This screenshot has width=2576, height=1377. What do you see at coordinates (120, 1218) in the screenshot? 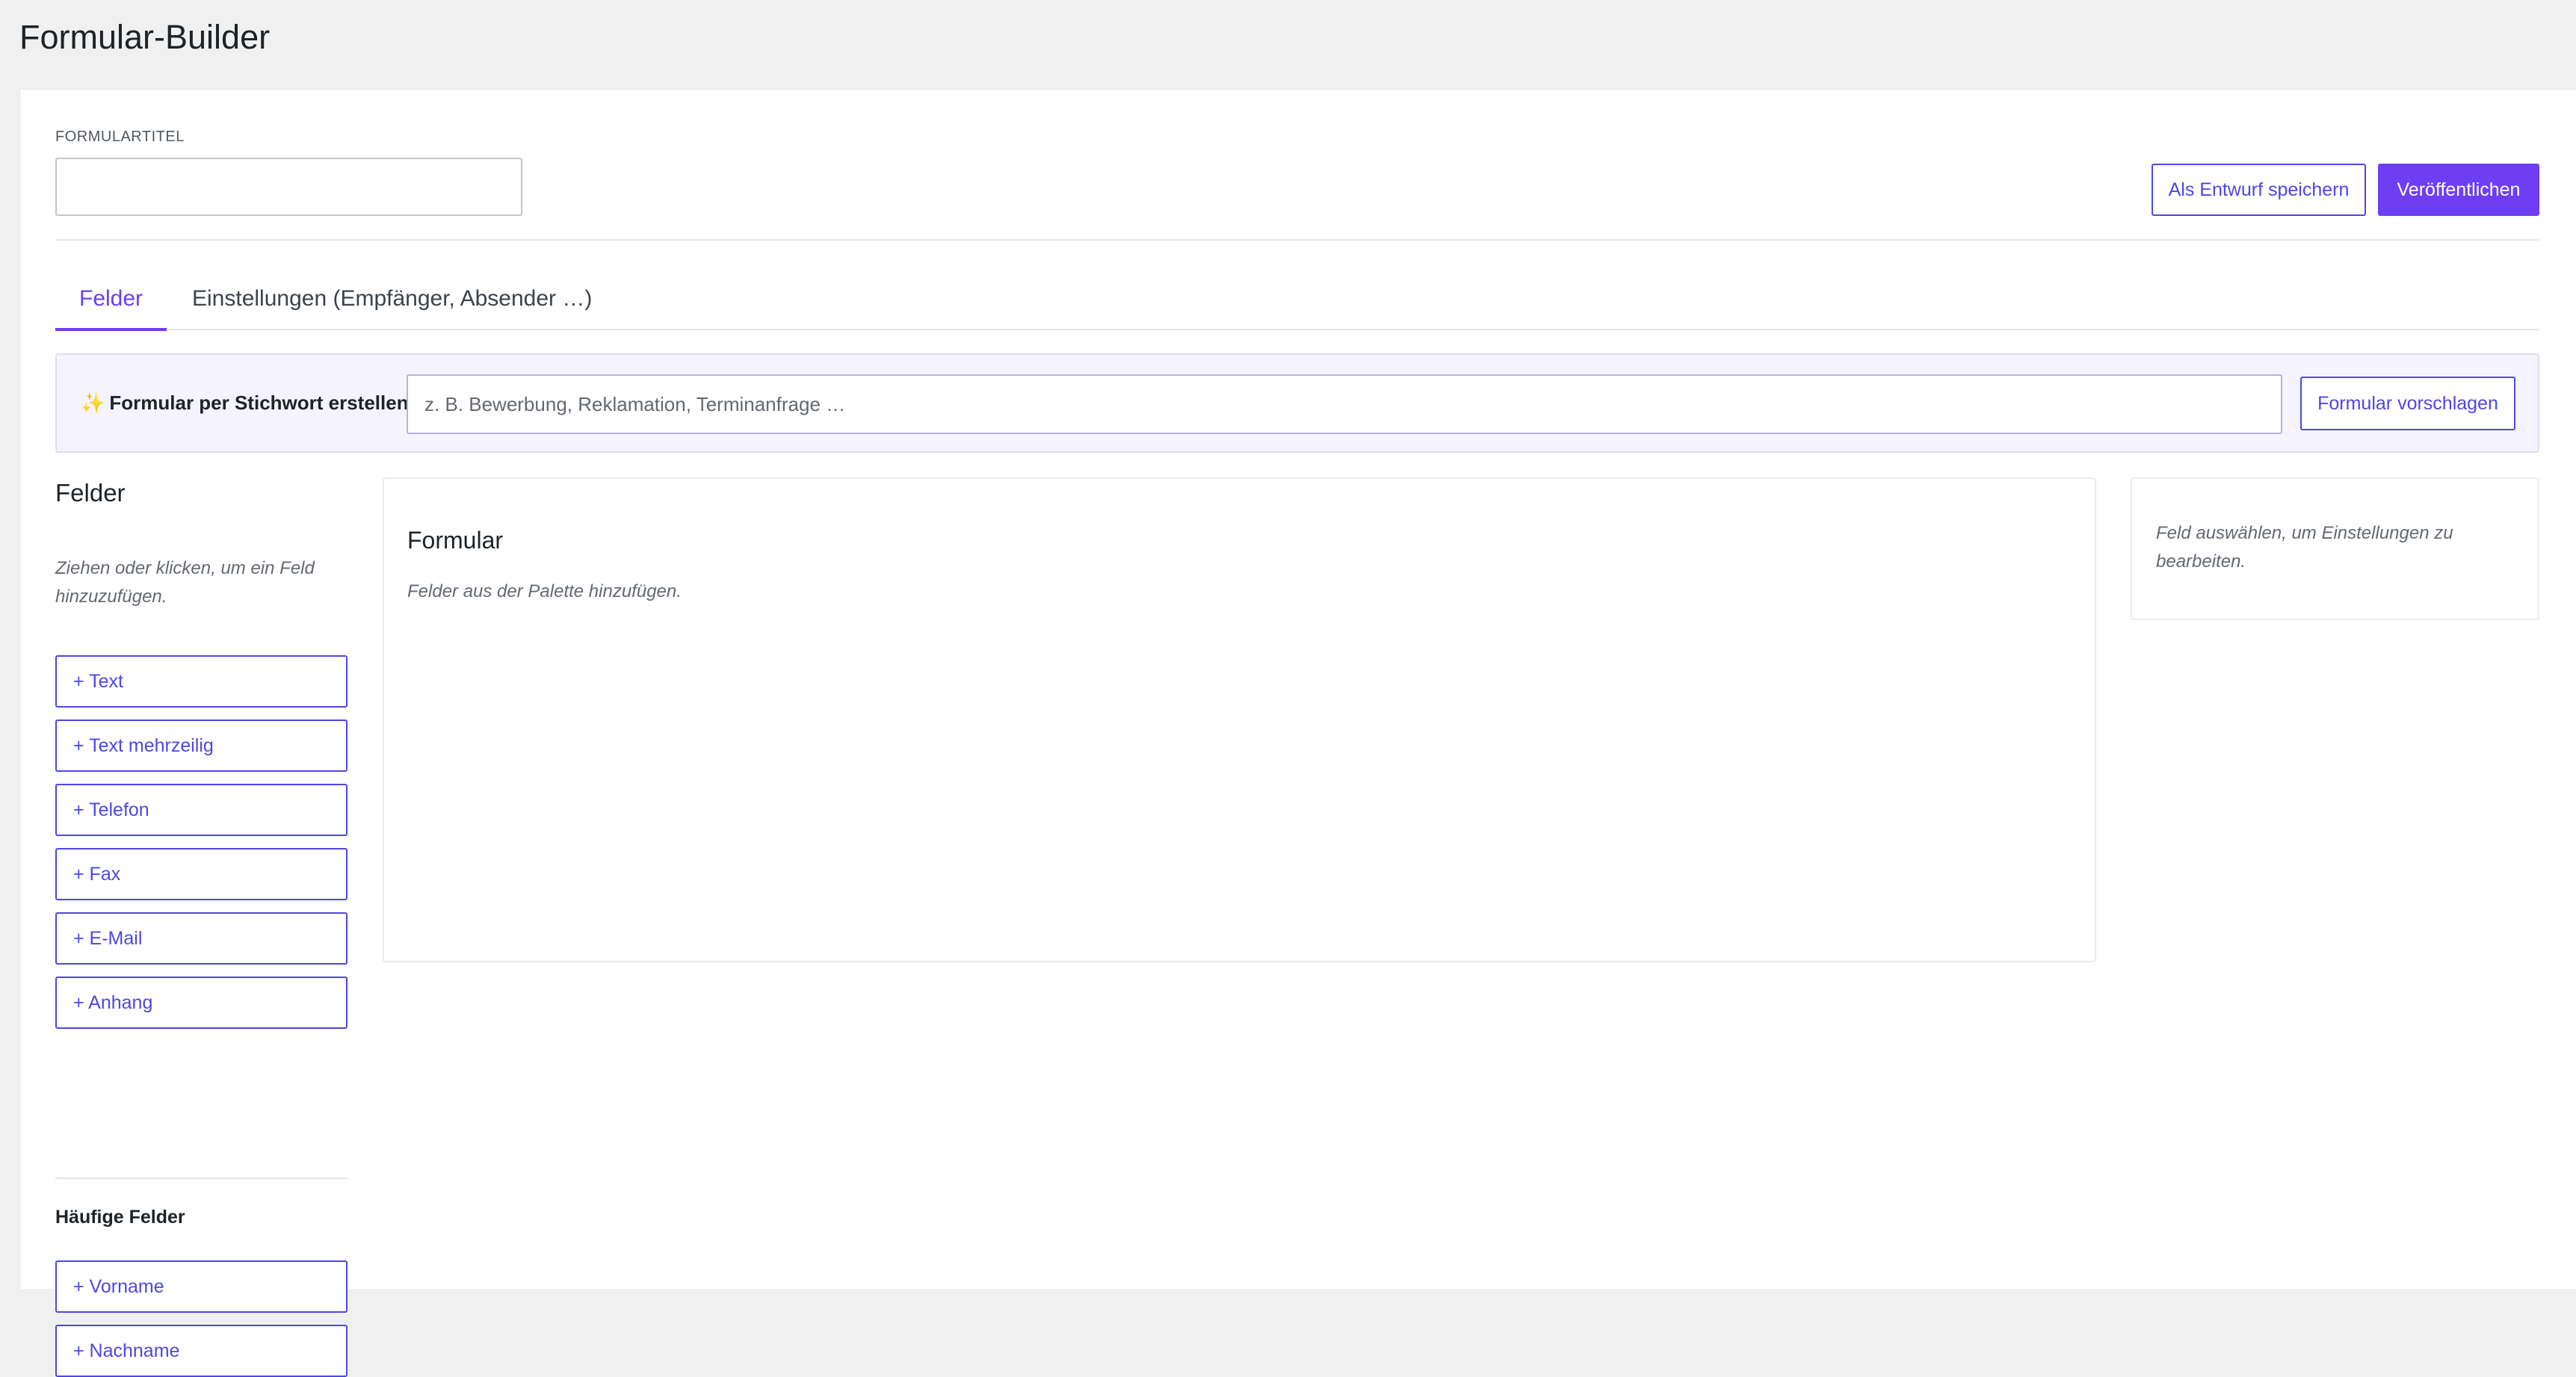
I see `common-fields-heading: Häufige Felder` at bounding box center [120, 1218].